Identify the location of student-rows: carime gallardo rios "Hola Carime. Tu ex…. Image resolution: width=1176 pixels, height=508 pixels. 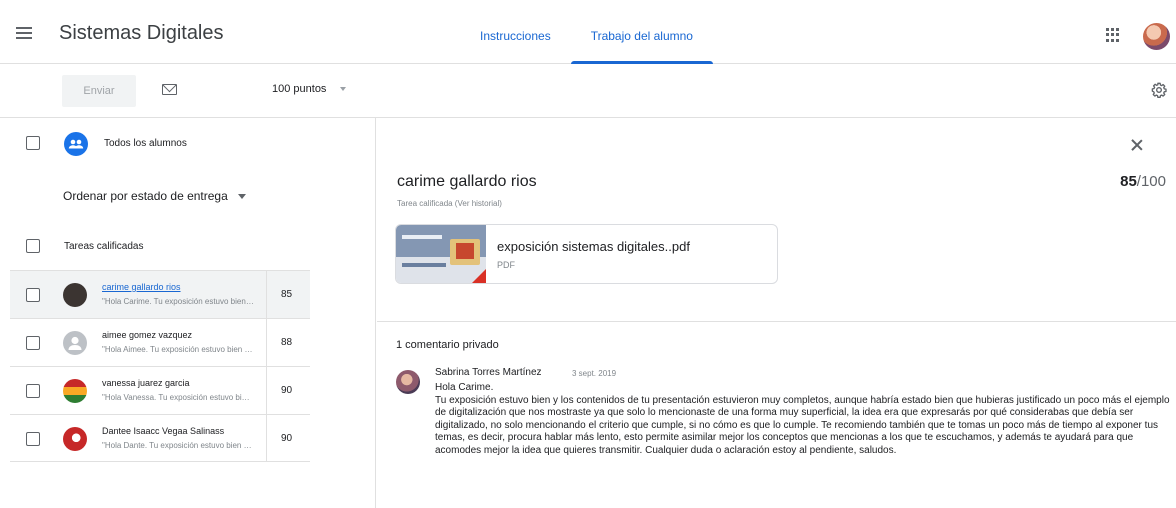
(160, 366).